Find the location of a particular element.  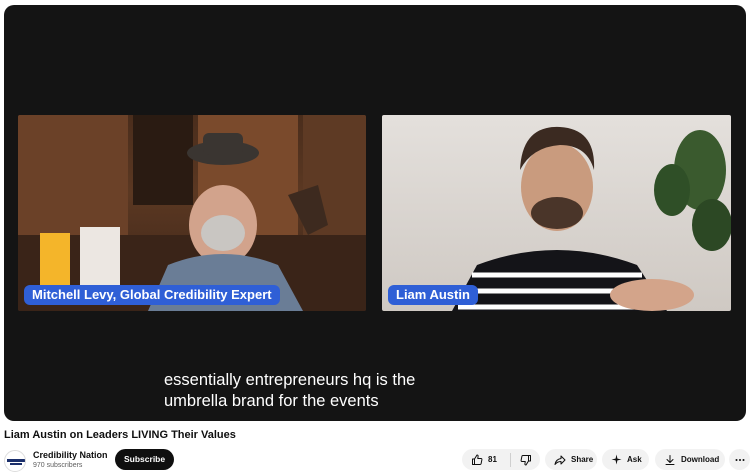

like-button: 81 is located at coordinates (486, 459).